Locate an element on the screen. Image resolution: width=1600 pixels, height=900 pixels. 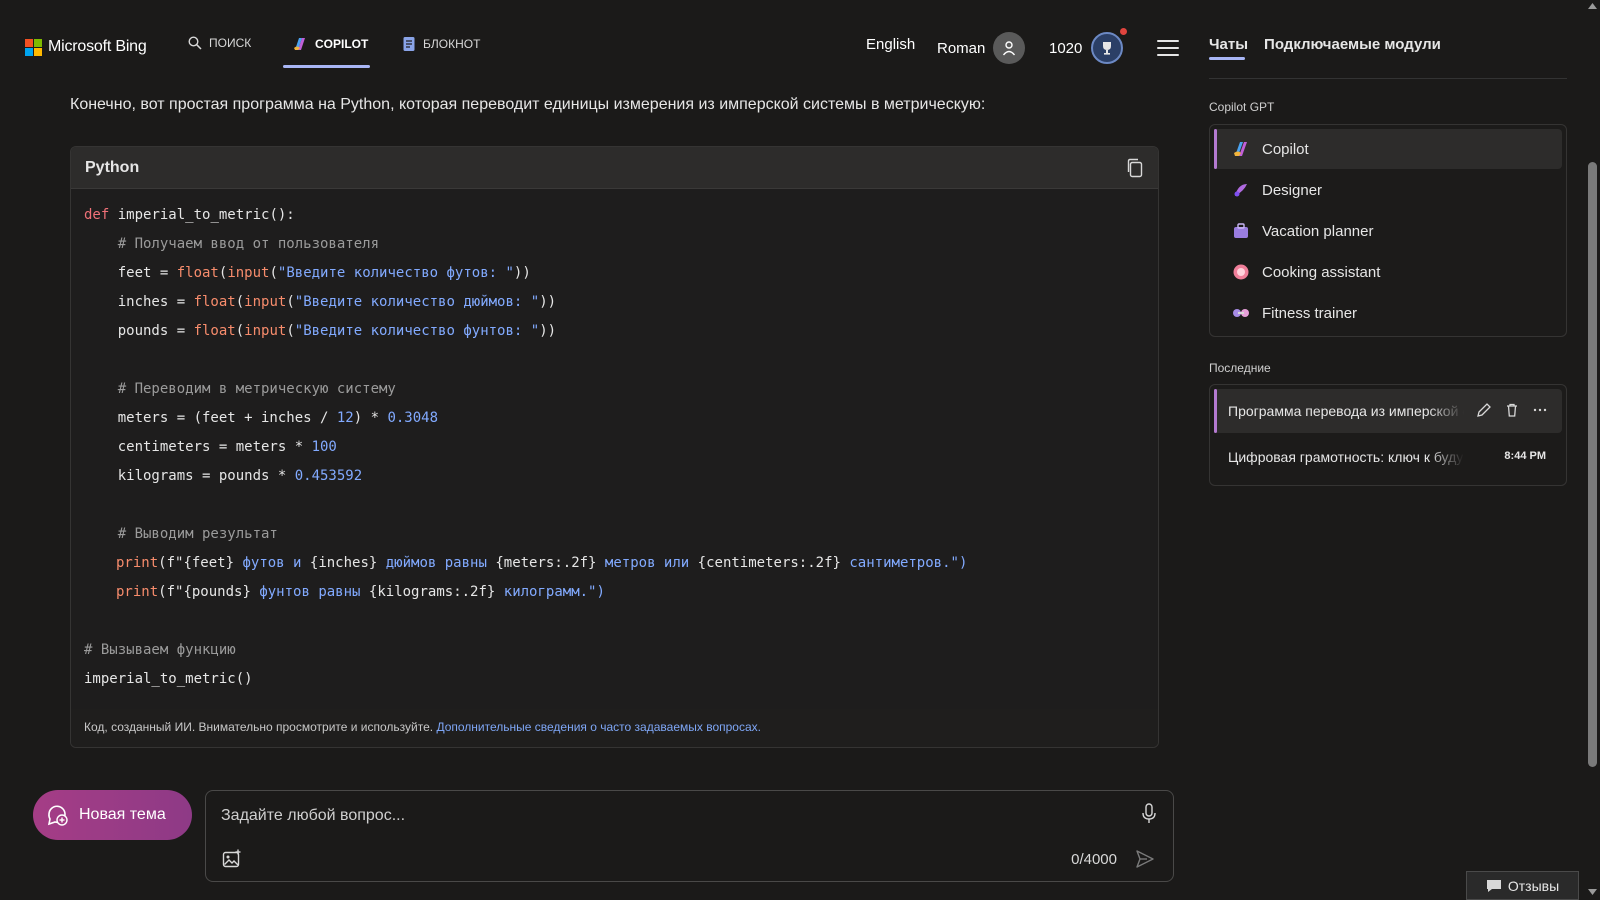
chat-input is located at coordinates (661, 816).